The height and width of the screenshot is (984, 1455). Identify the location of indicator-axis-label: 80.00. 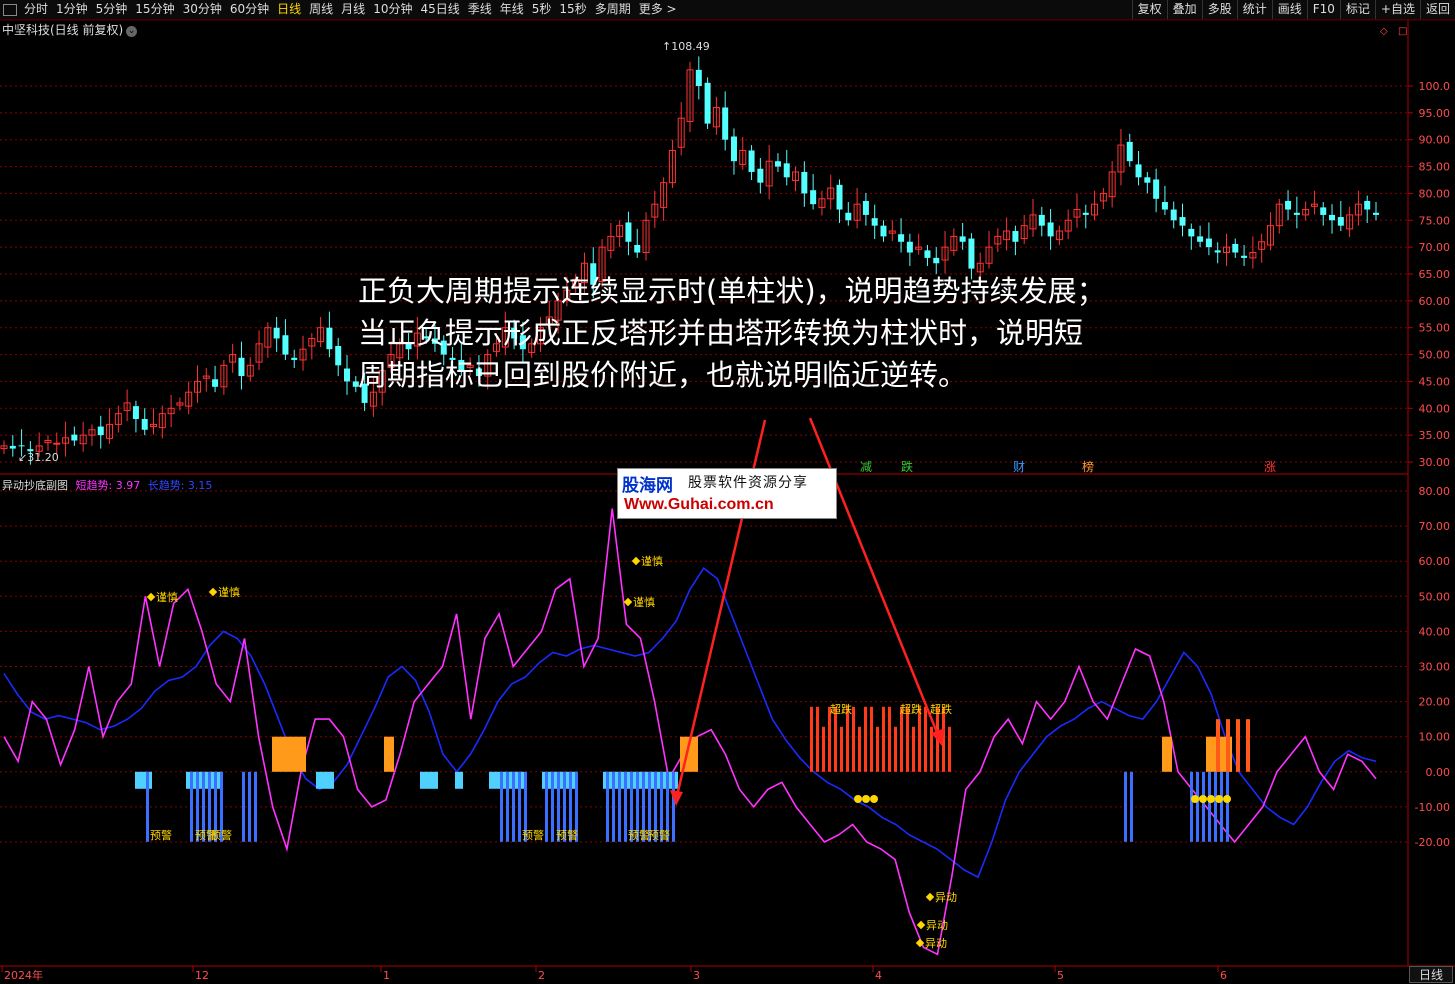
(1435, 491).